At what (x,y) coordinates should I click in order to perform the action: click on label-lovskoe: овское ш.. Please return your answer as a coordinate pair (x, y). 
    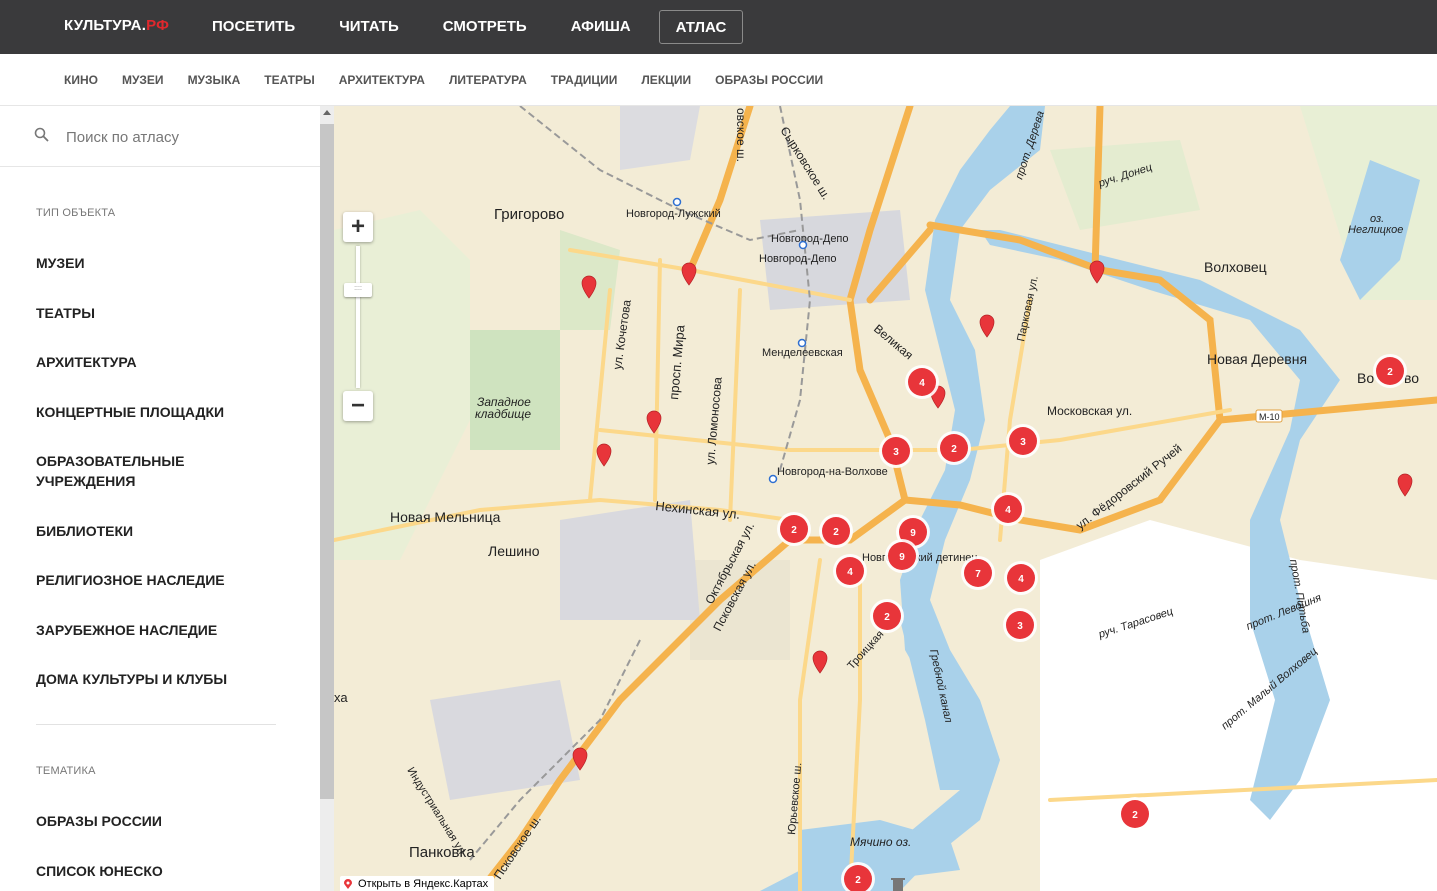
    Looking at the image, I should click on (741, 135).